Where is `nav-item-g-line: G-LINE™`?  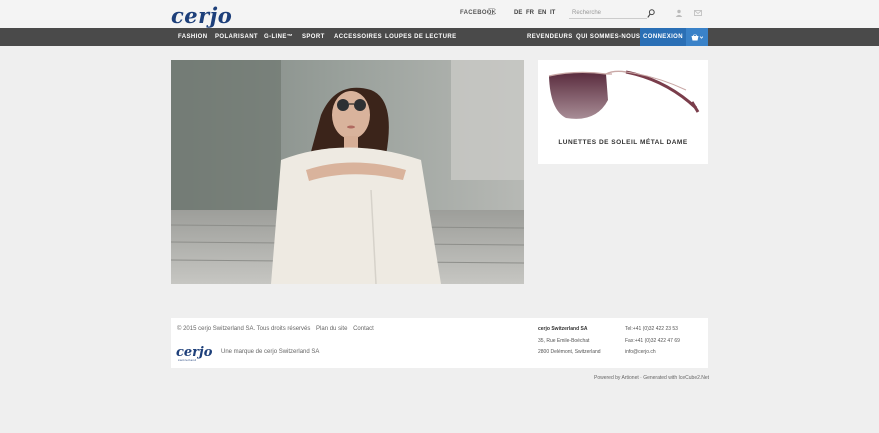 nav-item-g-line: G-LINE™ is located at coordinates (278, 37).